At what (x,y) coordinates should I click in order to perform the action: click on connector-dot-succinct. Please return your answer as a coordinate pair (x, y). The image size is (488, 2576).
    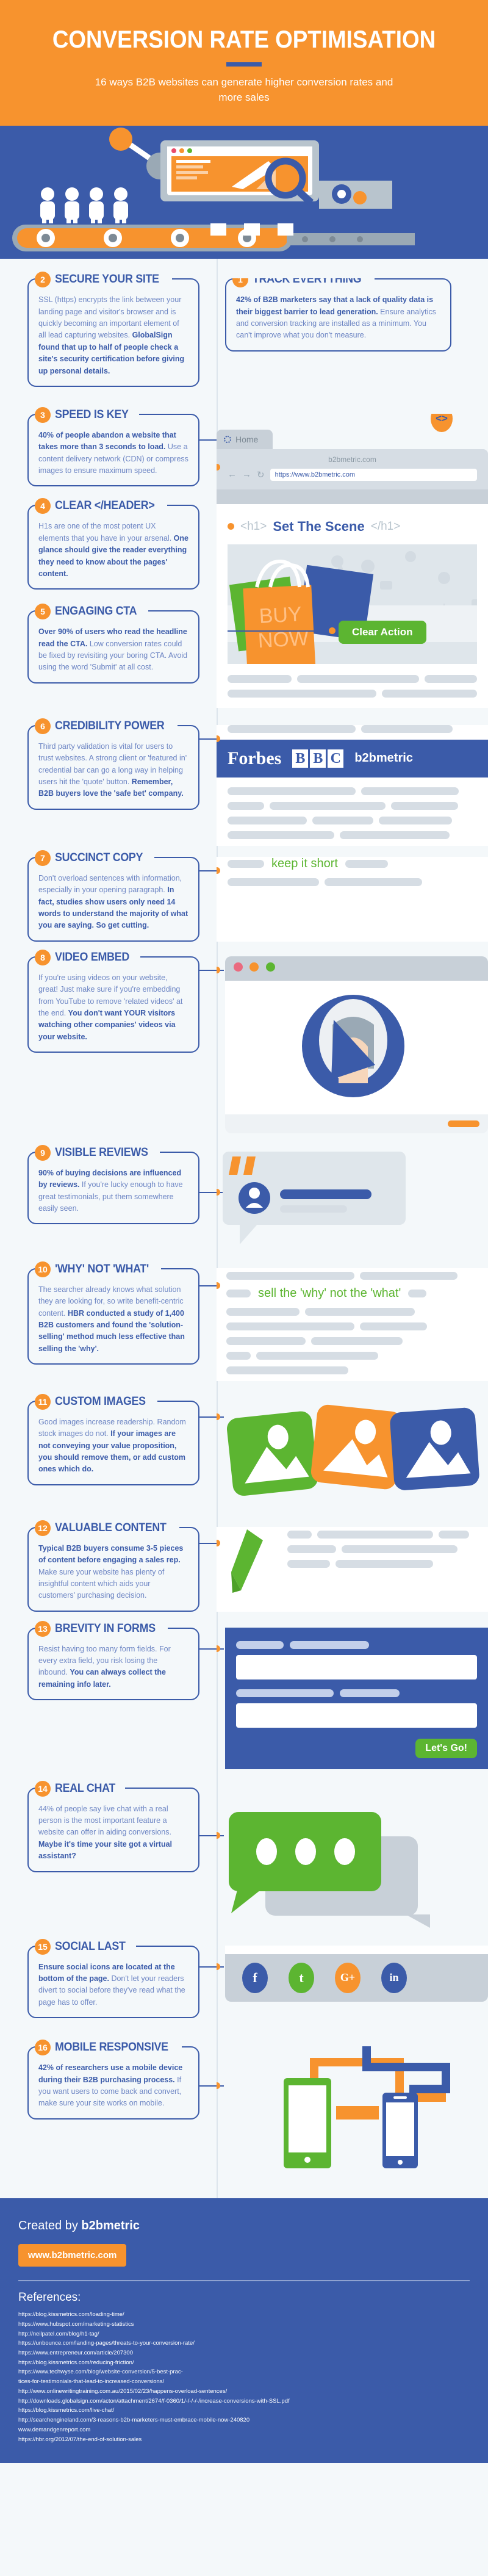
    Looking at the image, I should click on (218, 870).